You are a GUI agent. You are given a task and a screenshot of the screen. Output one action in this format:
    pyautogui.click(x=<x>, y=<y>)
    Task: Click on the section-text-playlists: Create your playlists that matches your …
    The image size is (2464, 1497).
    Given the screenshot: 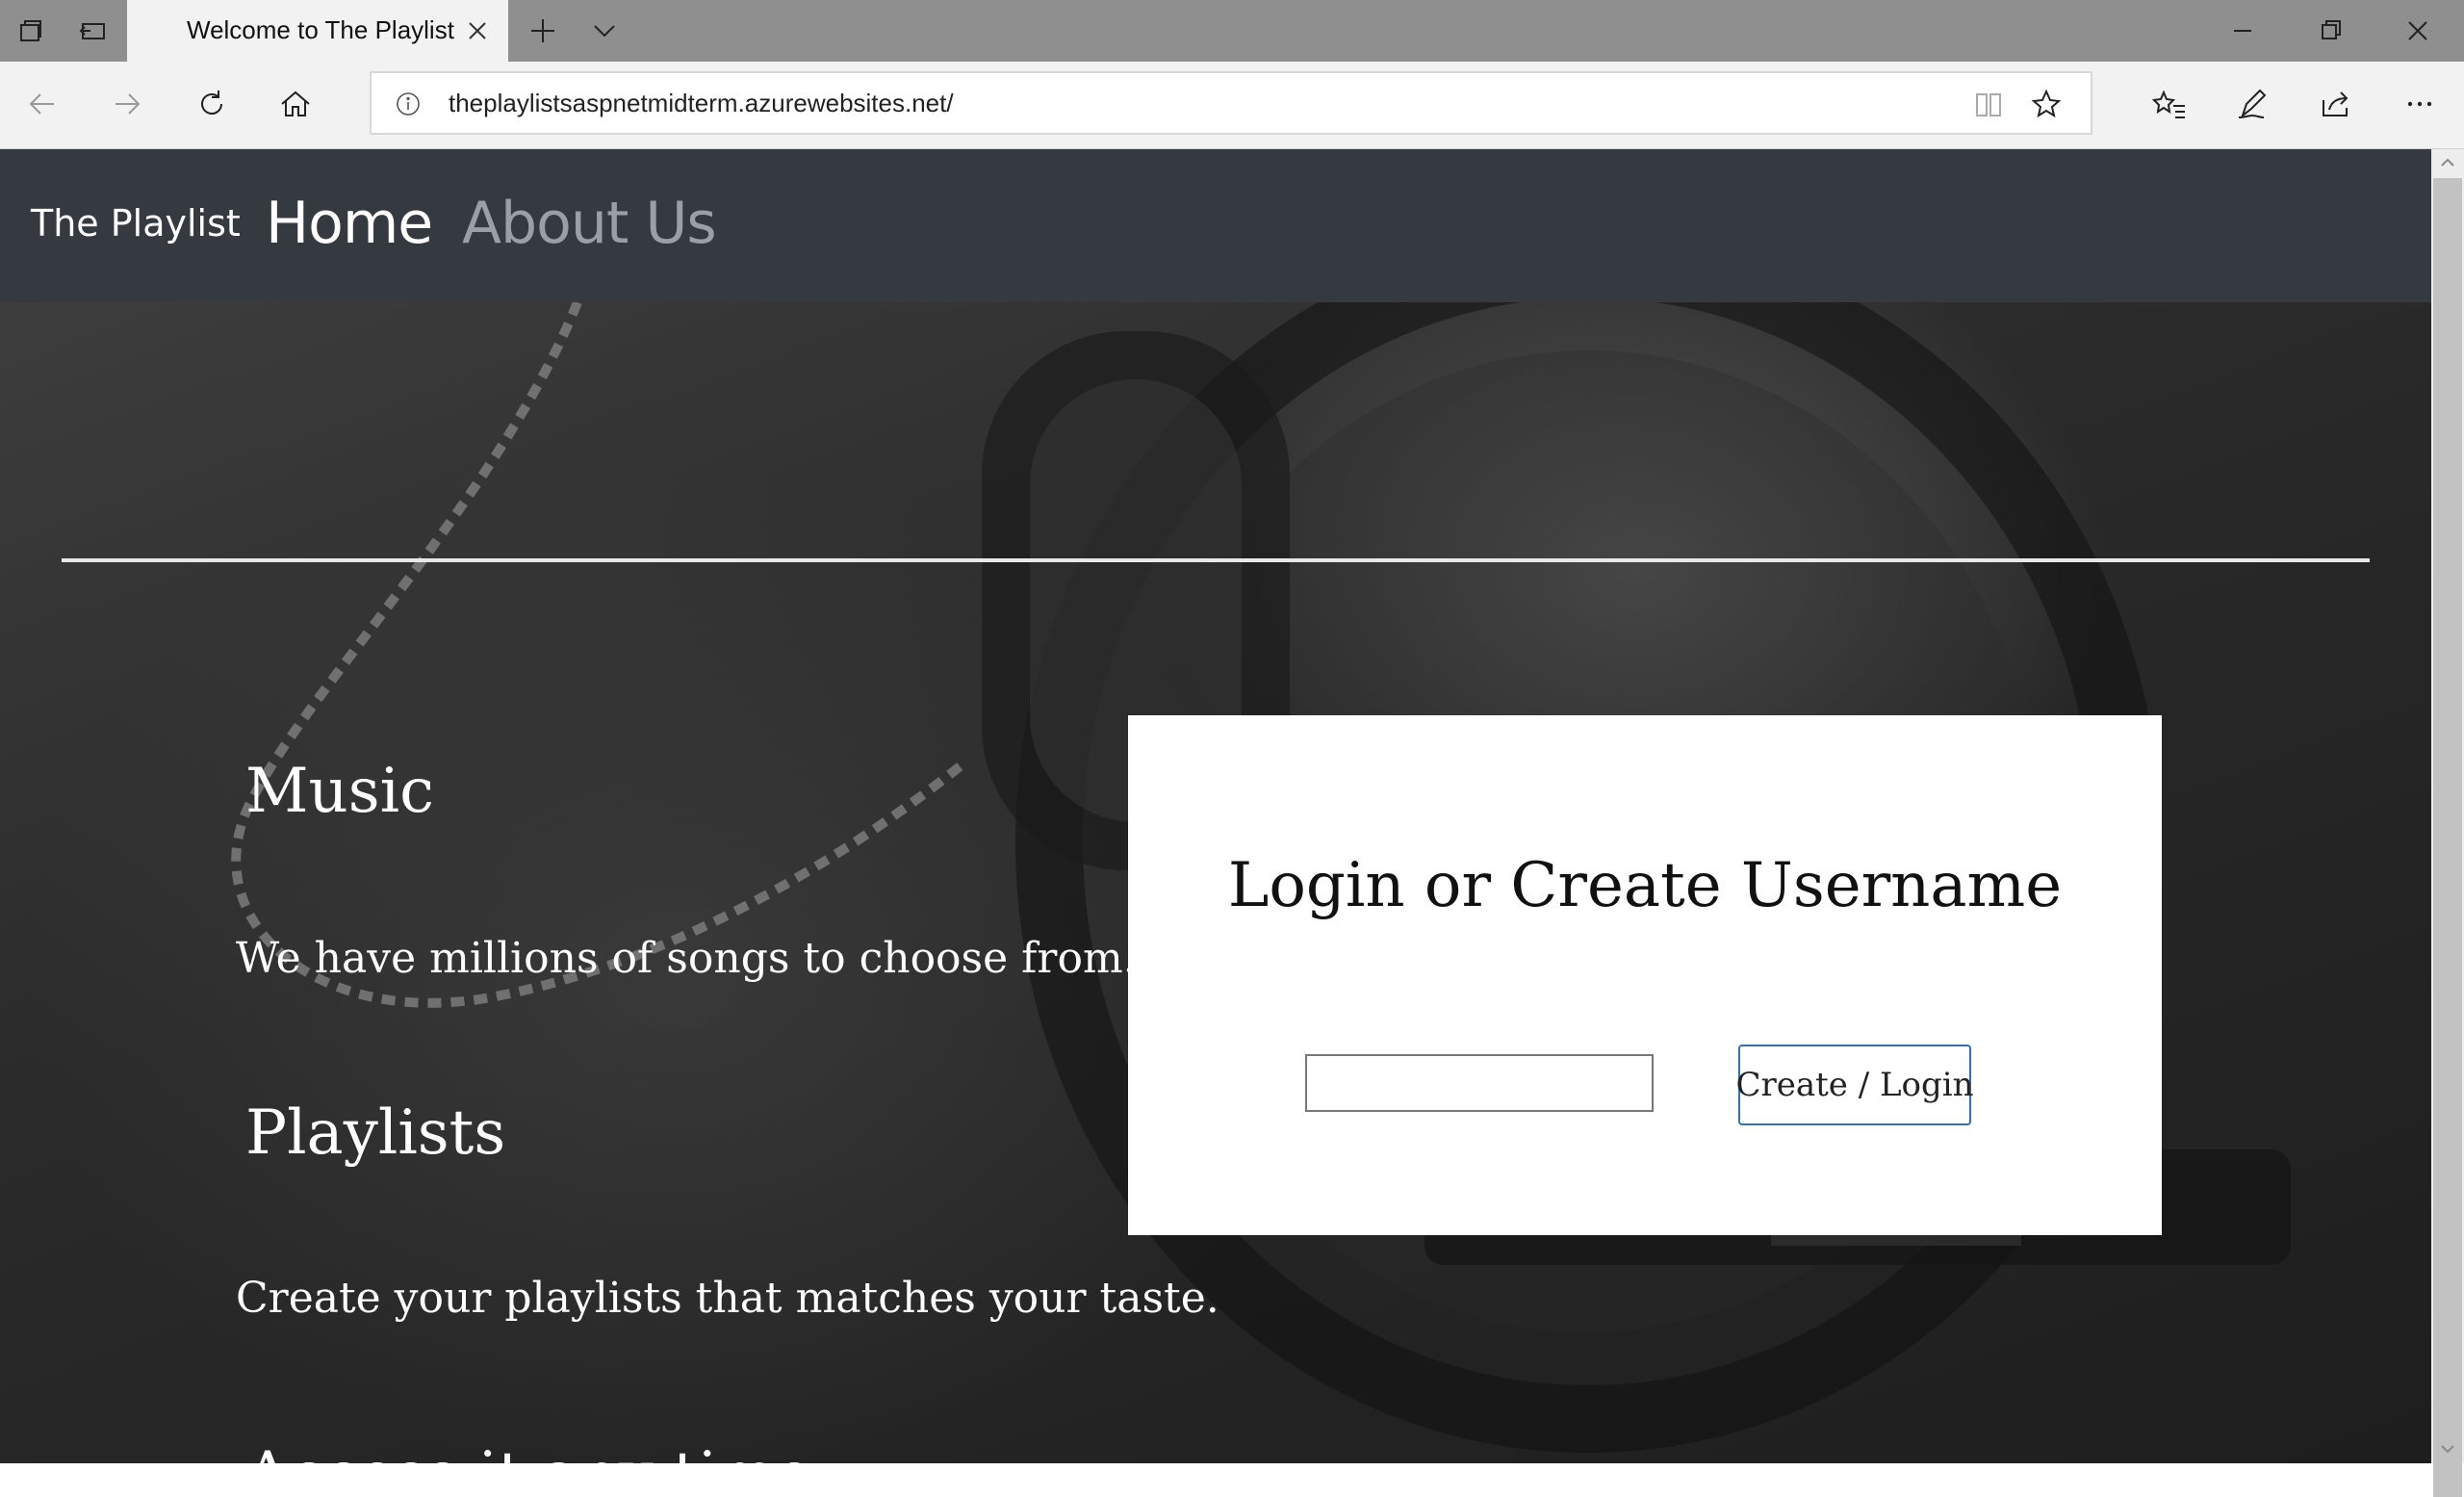 What is the action you would take?
    pyautogui.click(x=727, y=1298)
    